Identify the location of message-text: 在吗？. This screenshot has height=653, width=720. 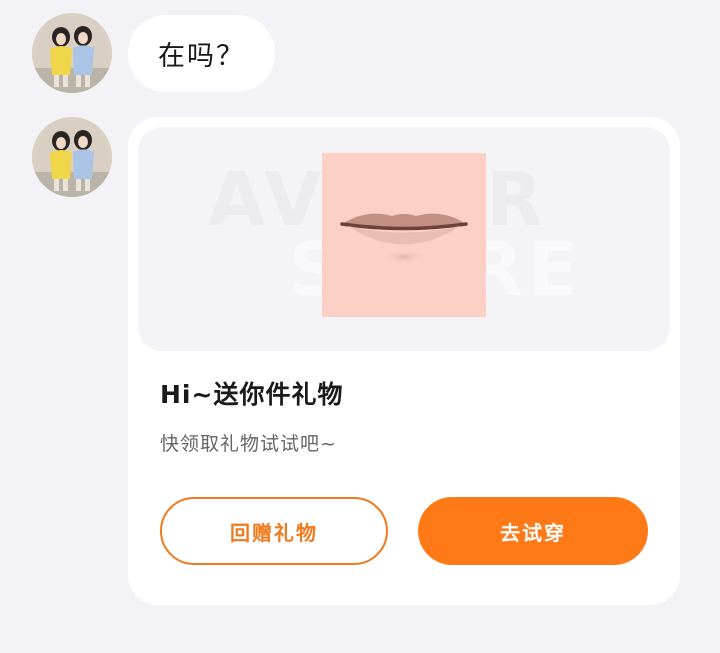
(201, 56).